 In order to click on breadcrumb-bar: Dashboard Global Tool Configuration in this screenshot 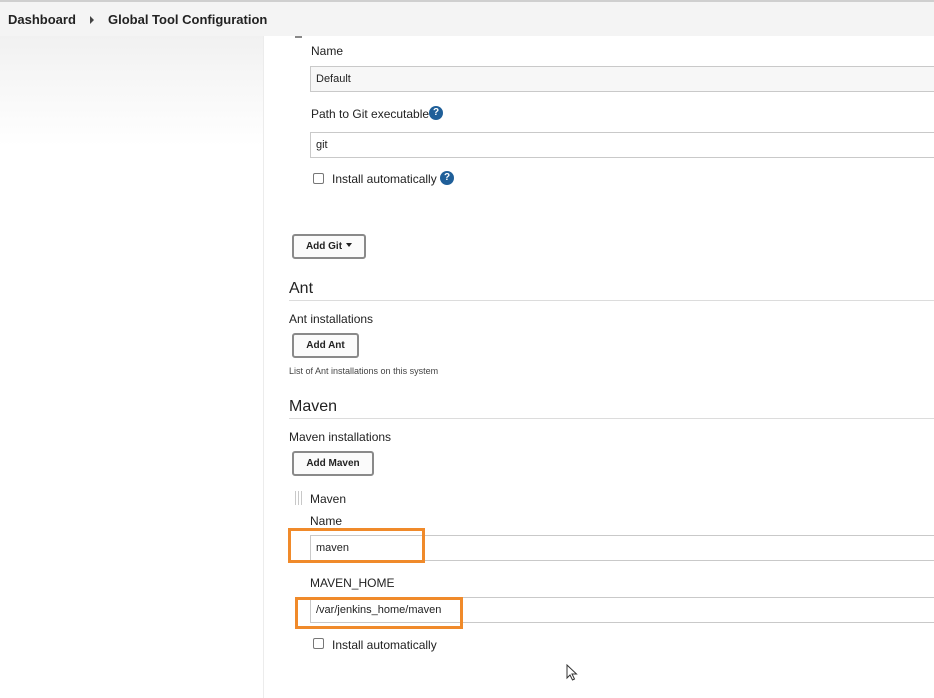, I will do `click(467, 18)`.